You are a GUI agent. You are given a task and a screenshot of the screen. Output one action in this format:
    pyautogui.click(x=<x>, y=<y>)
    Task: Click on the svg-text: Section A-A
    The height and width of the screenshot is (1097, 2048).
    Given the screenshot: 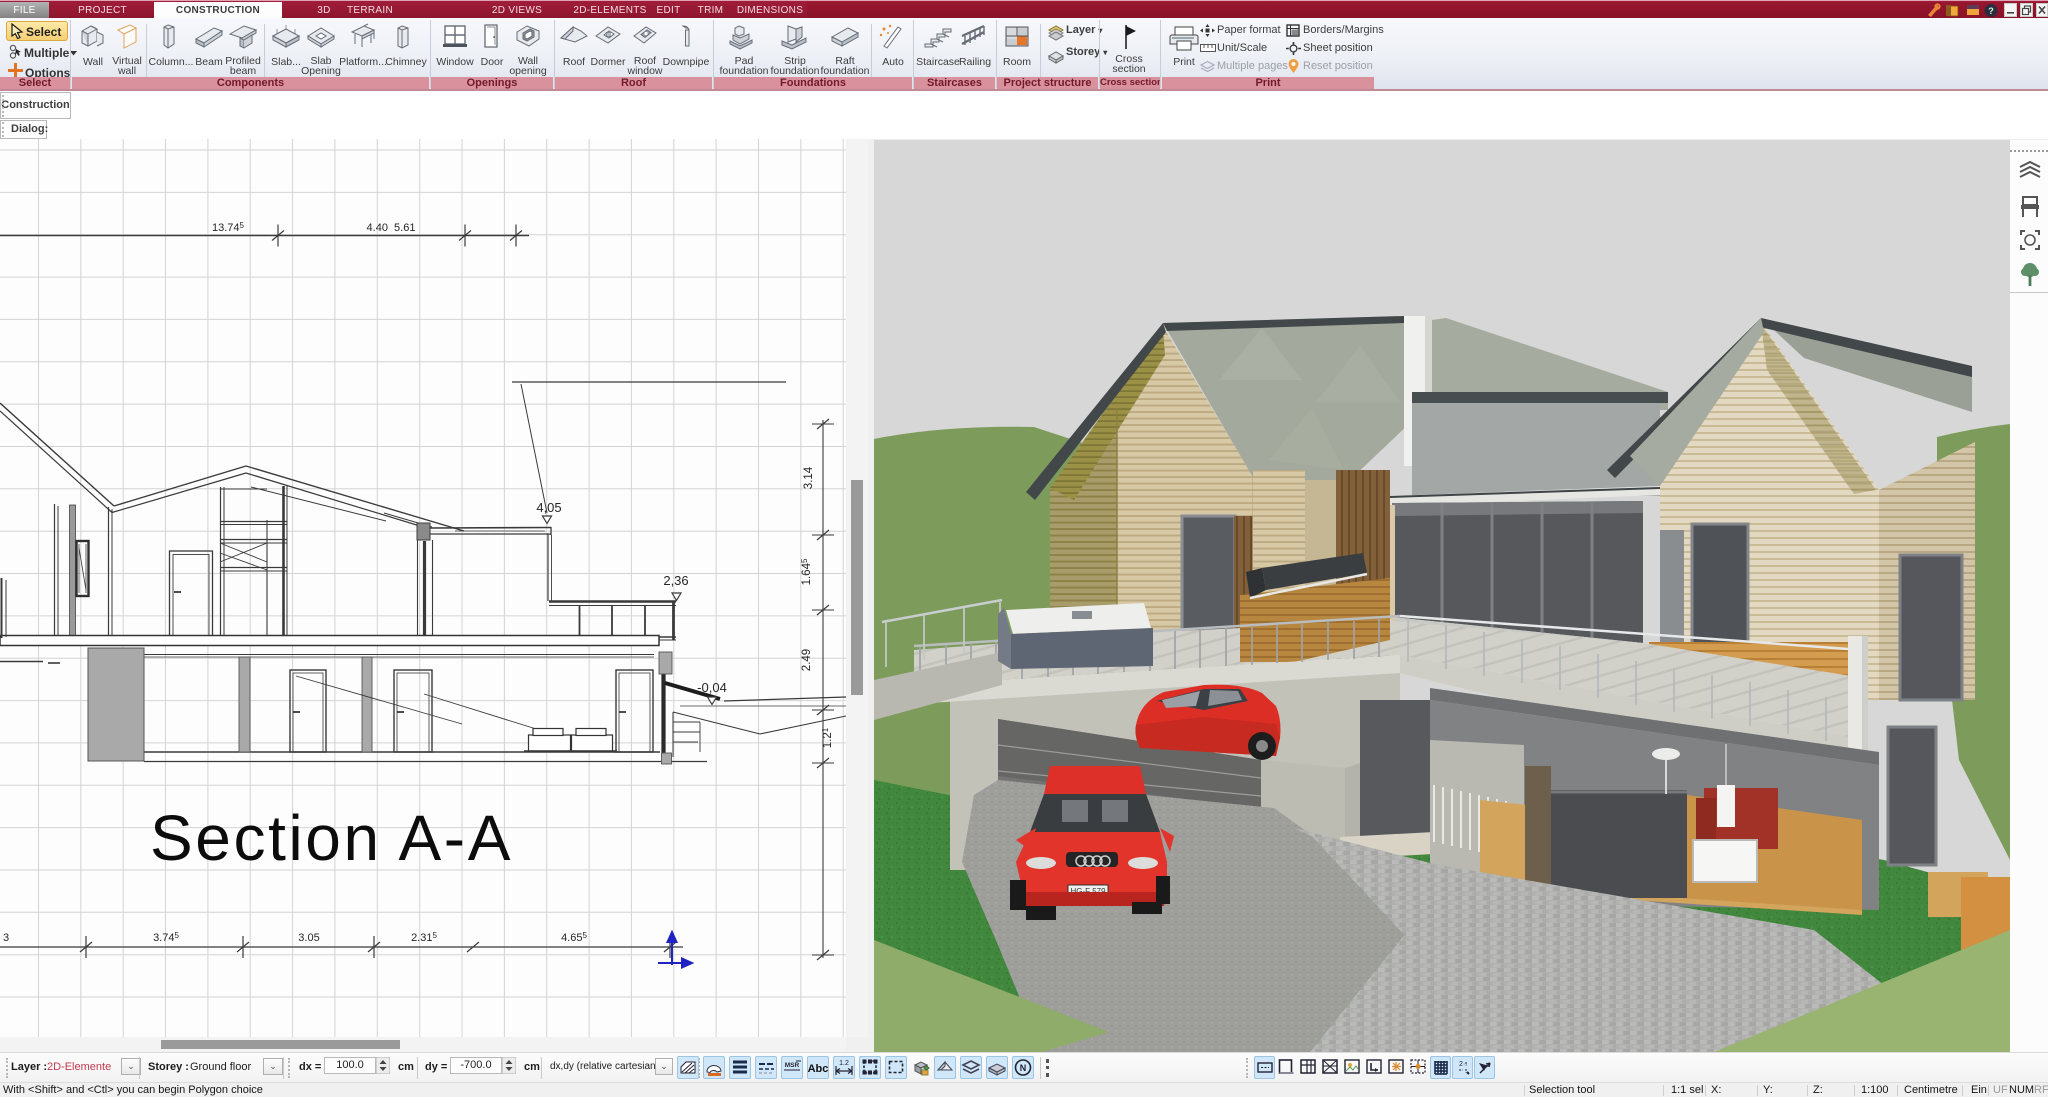 What is the action you would take?
    pyautogui.click(x=331, y=838)
    